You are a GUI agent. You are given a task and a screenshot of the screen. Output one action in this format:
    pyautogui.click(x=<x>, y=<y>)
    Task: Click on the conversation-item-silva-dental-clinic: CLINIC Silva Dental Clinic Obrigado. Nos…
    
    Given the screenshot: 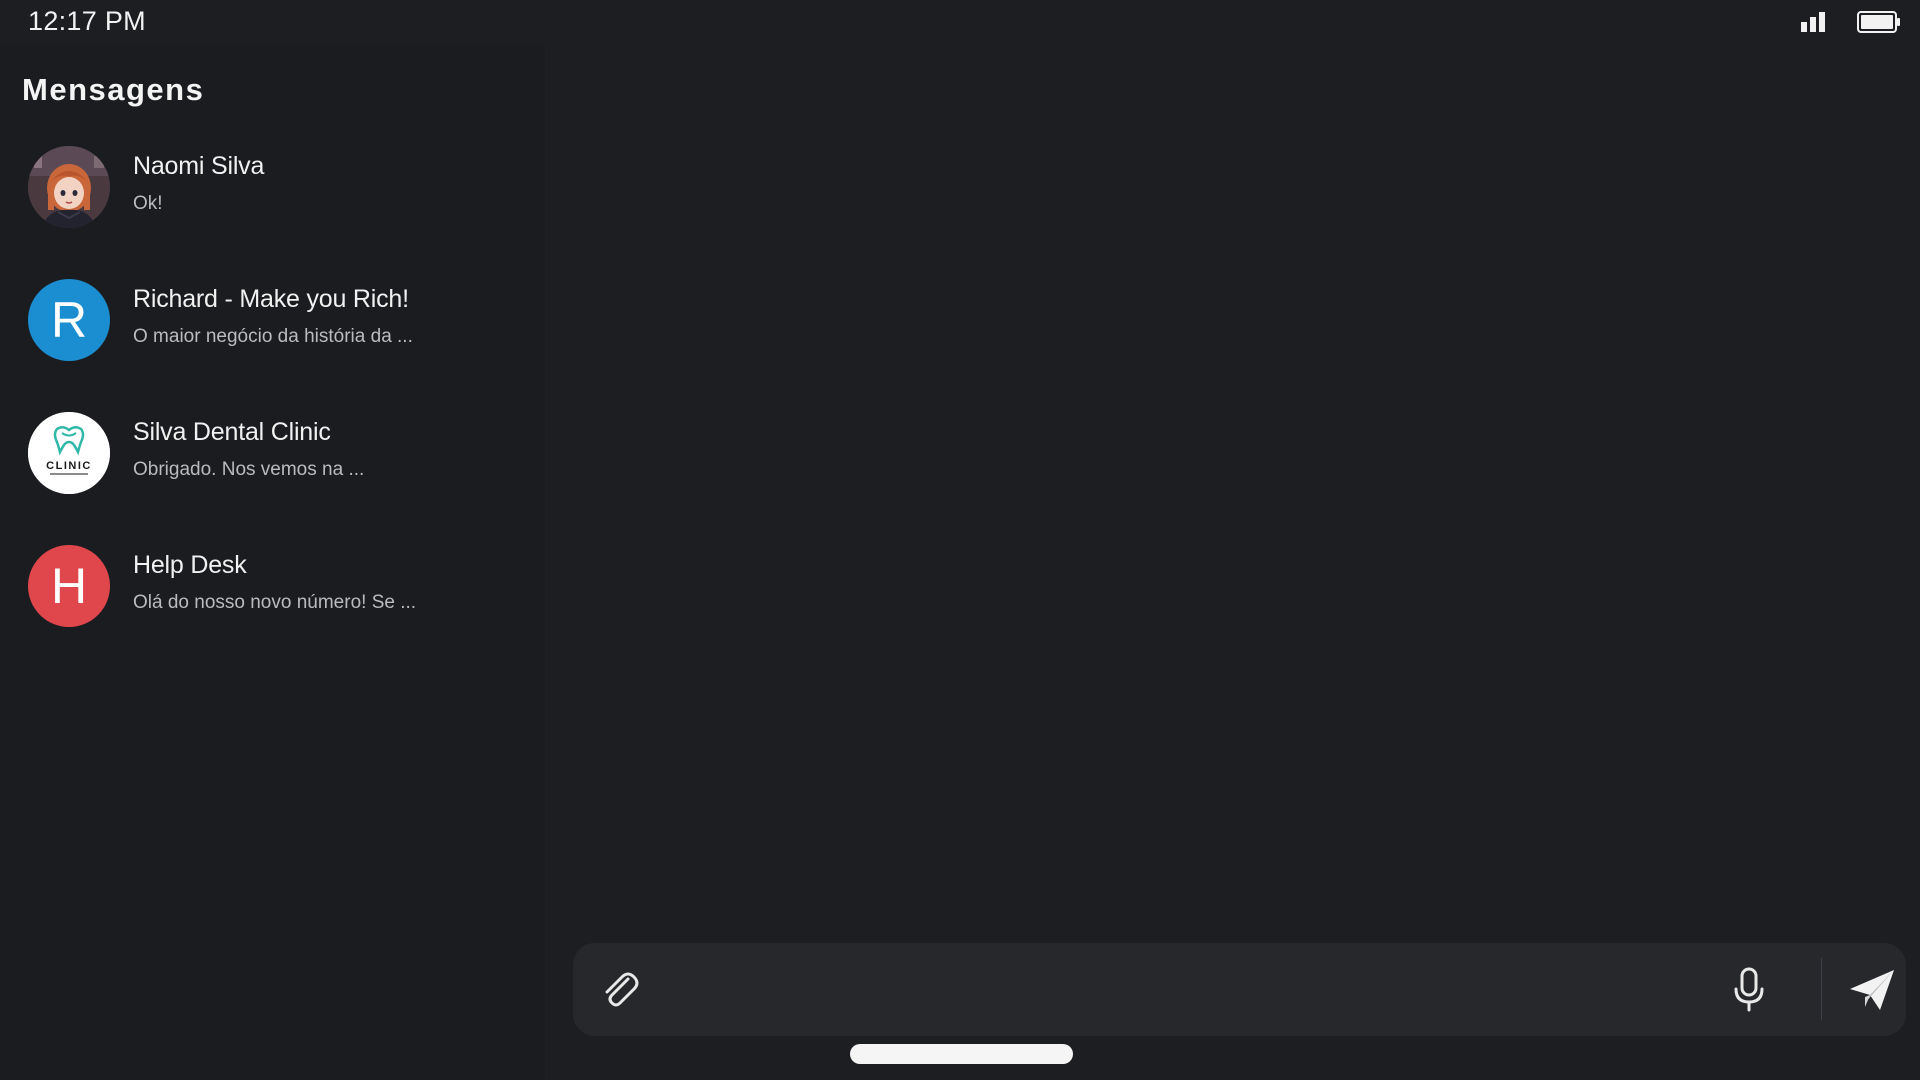 What is the action you would take?
    pyautogui.click(x=272, y=478)
    